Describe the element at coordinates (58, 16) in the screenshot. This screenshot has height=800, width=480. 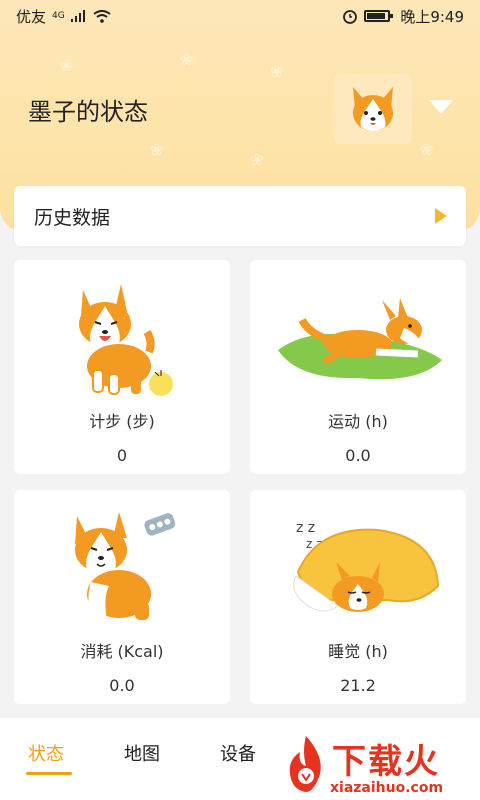
I see `network-type: 4G` at that location.